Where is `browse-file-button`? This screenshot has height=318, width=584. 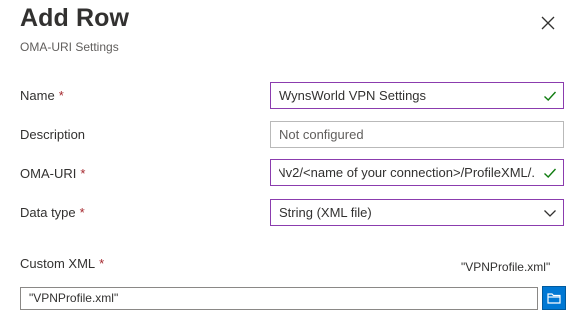
browse-file-button is located at coordinates (554, 298).